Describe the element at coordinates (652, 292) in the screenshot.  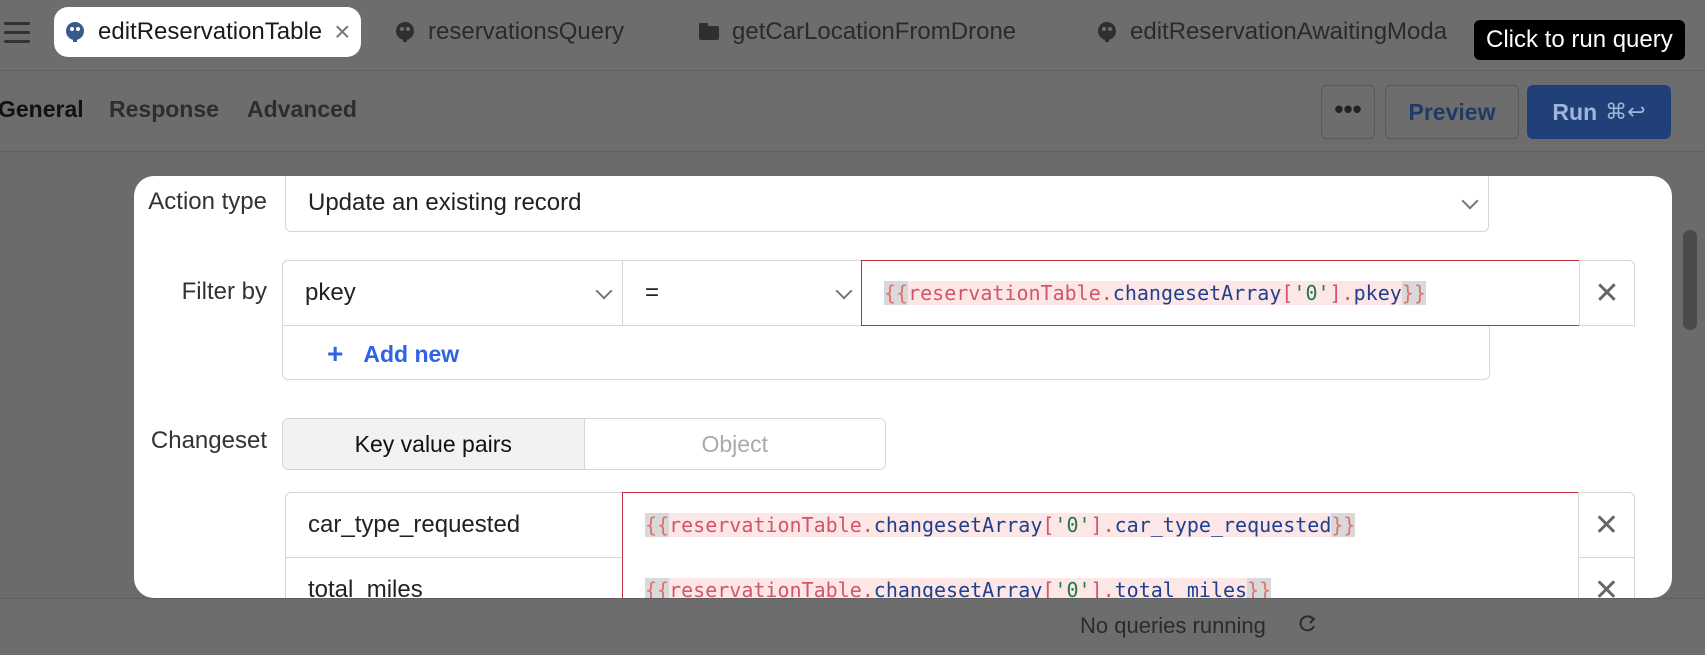
I see `filter-operator-value: =` at that location.